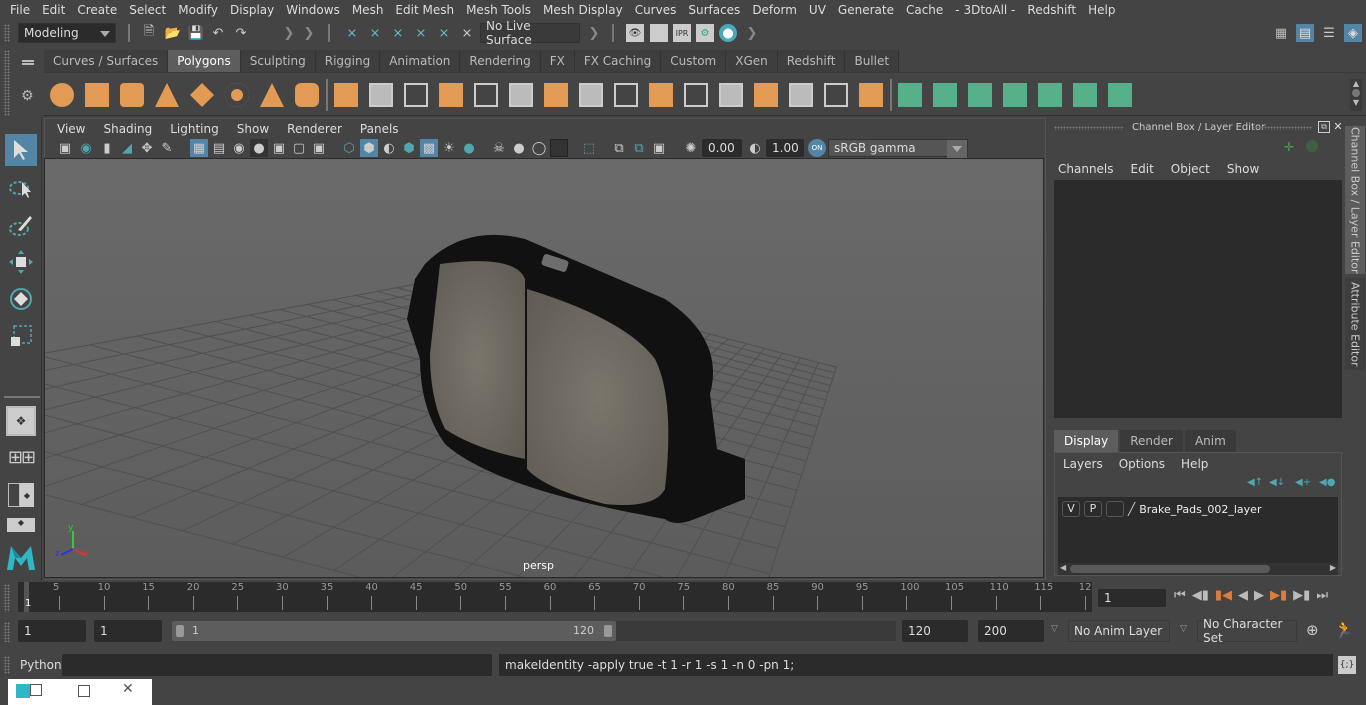  What do you see at coordinates (1356, 95) in the screenshot?
I see `shelf-scroll: ▲ ▼` at bounding box center [1356, 95].